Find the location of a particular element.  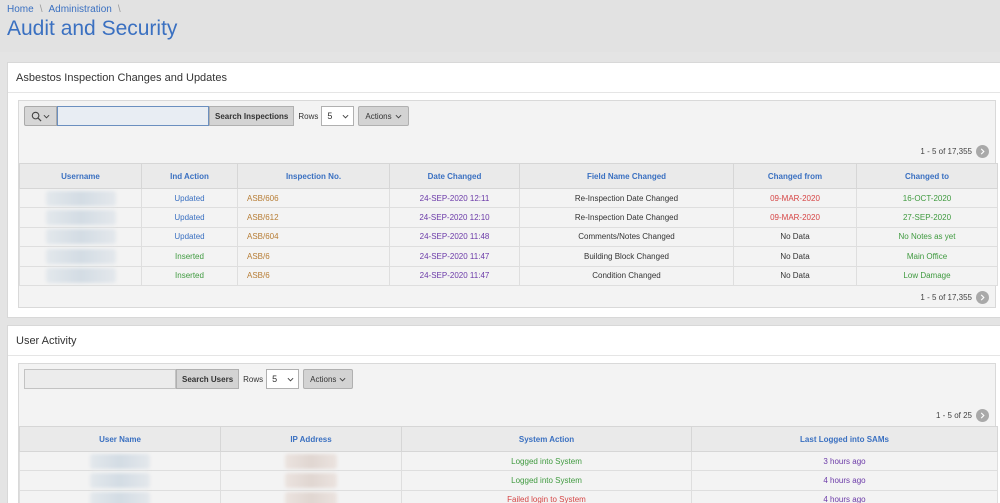

pagination-range: 1 - 5 of 17,355 is located at coordinates (946, 297).